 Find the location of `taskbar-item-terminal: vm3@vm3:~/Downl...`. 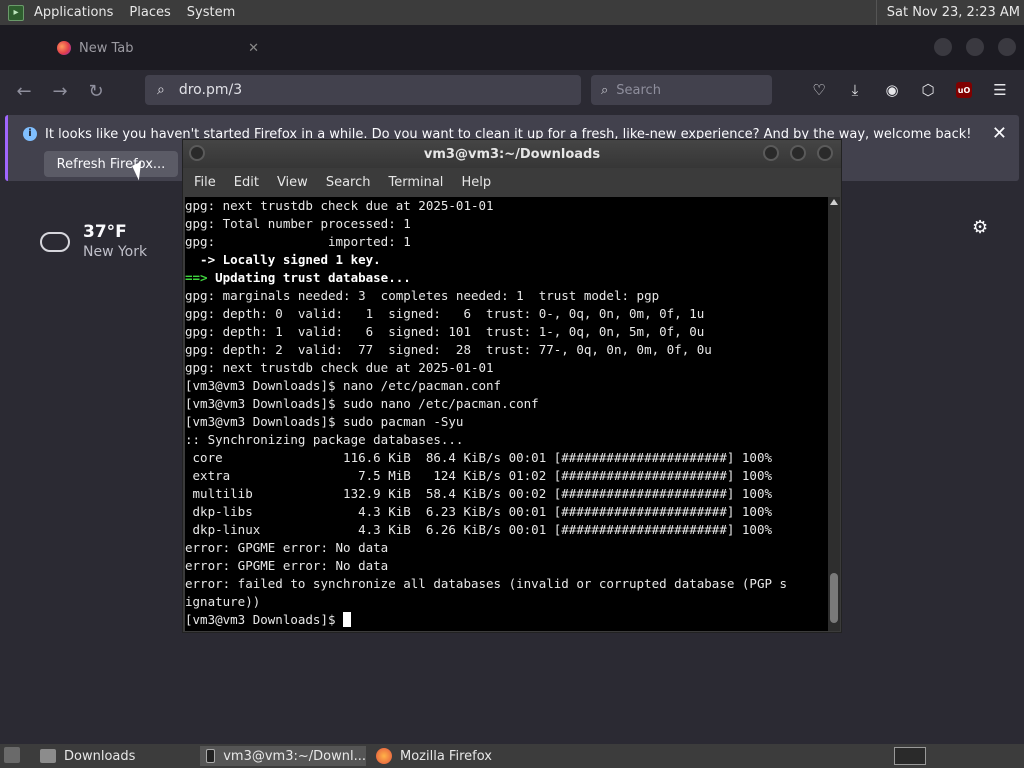

taskbar-item-terminal: vm3@vm3:~/Downl... is located at coordinates (283, 756).